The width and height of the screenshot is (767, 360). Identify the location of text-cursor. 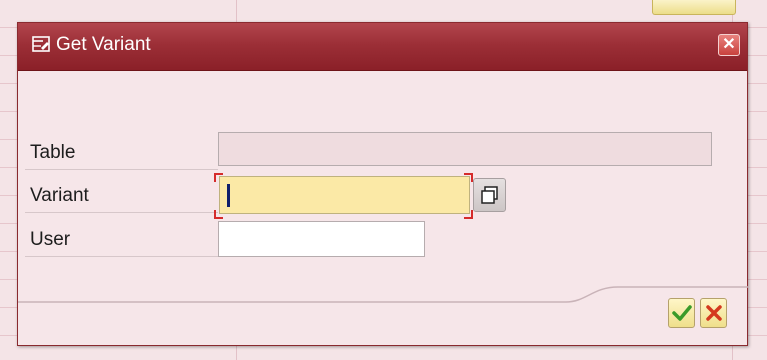
(228, 195).